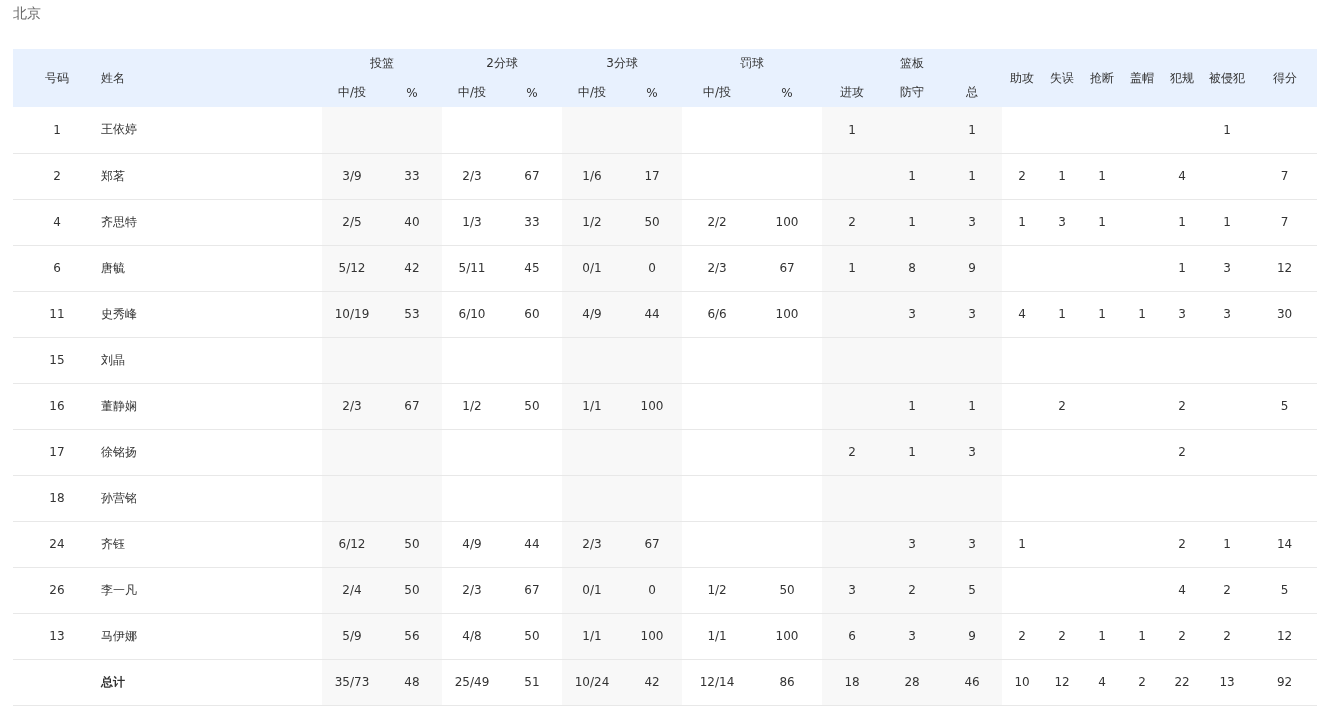 The image size is (1330, 717). I want to click on stat-value: 45, so click(532, 268).